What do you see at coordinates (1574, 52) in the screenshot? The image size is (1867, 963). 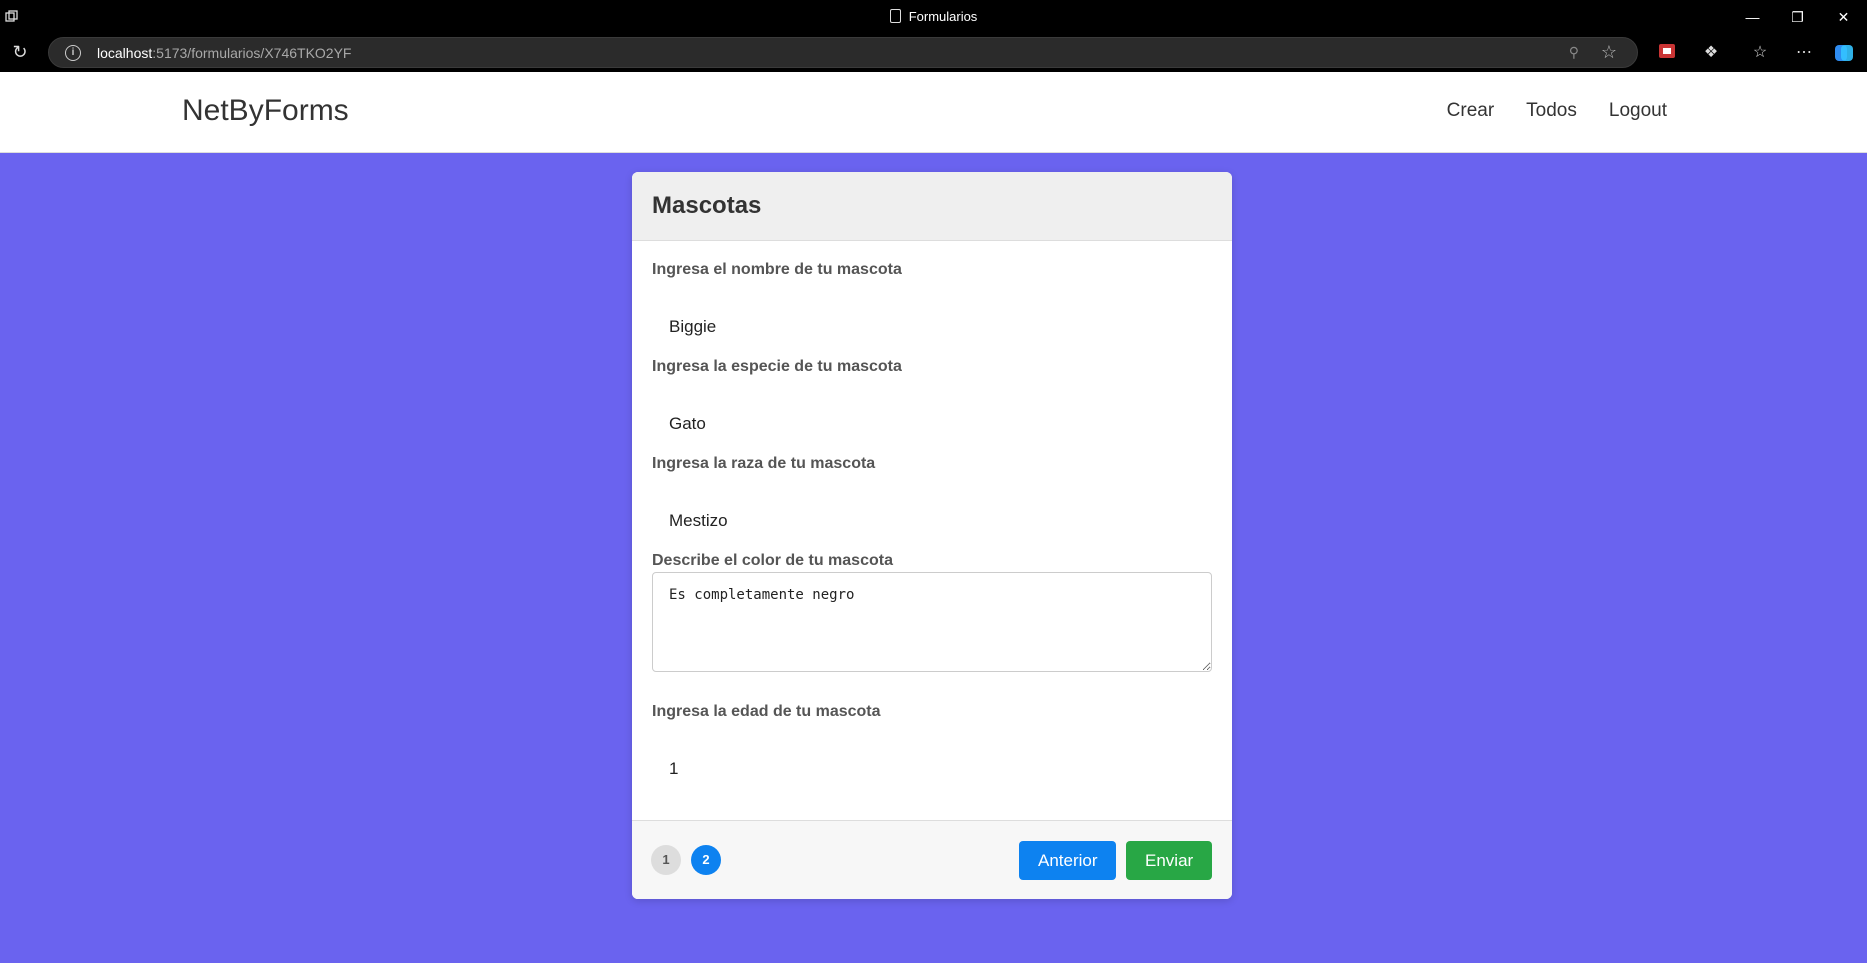 I see `password-key-icon: ⚲` at bounding box center [1574, 52].